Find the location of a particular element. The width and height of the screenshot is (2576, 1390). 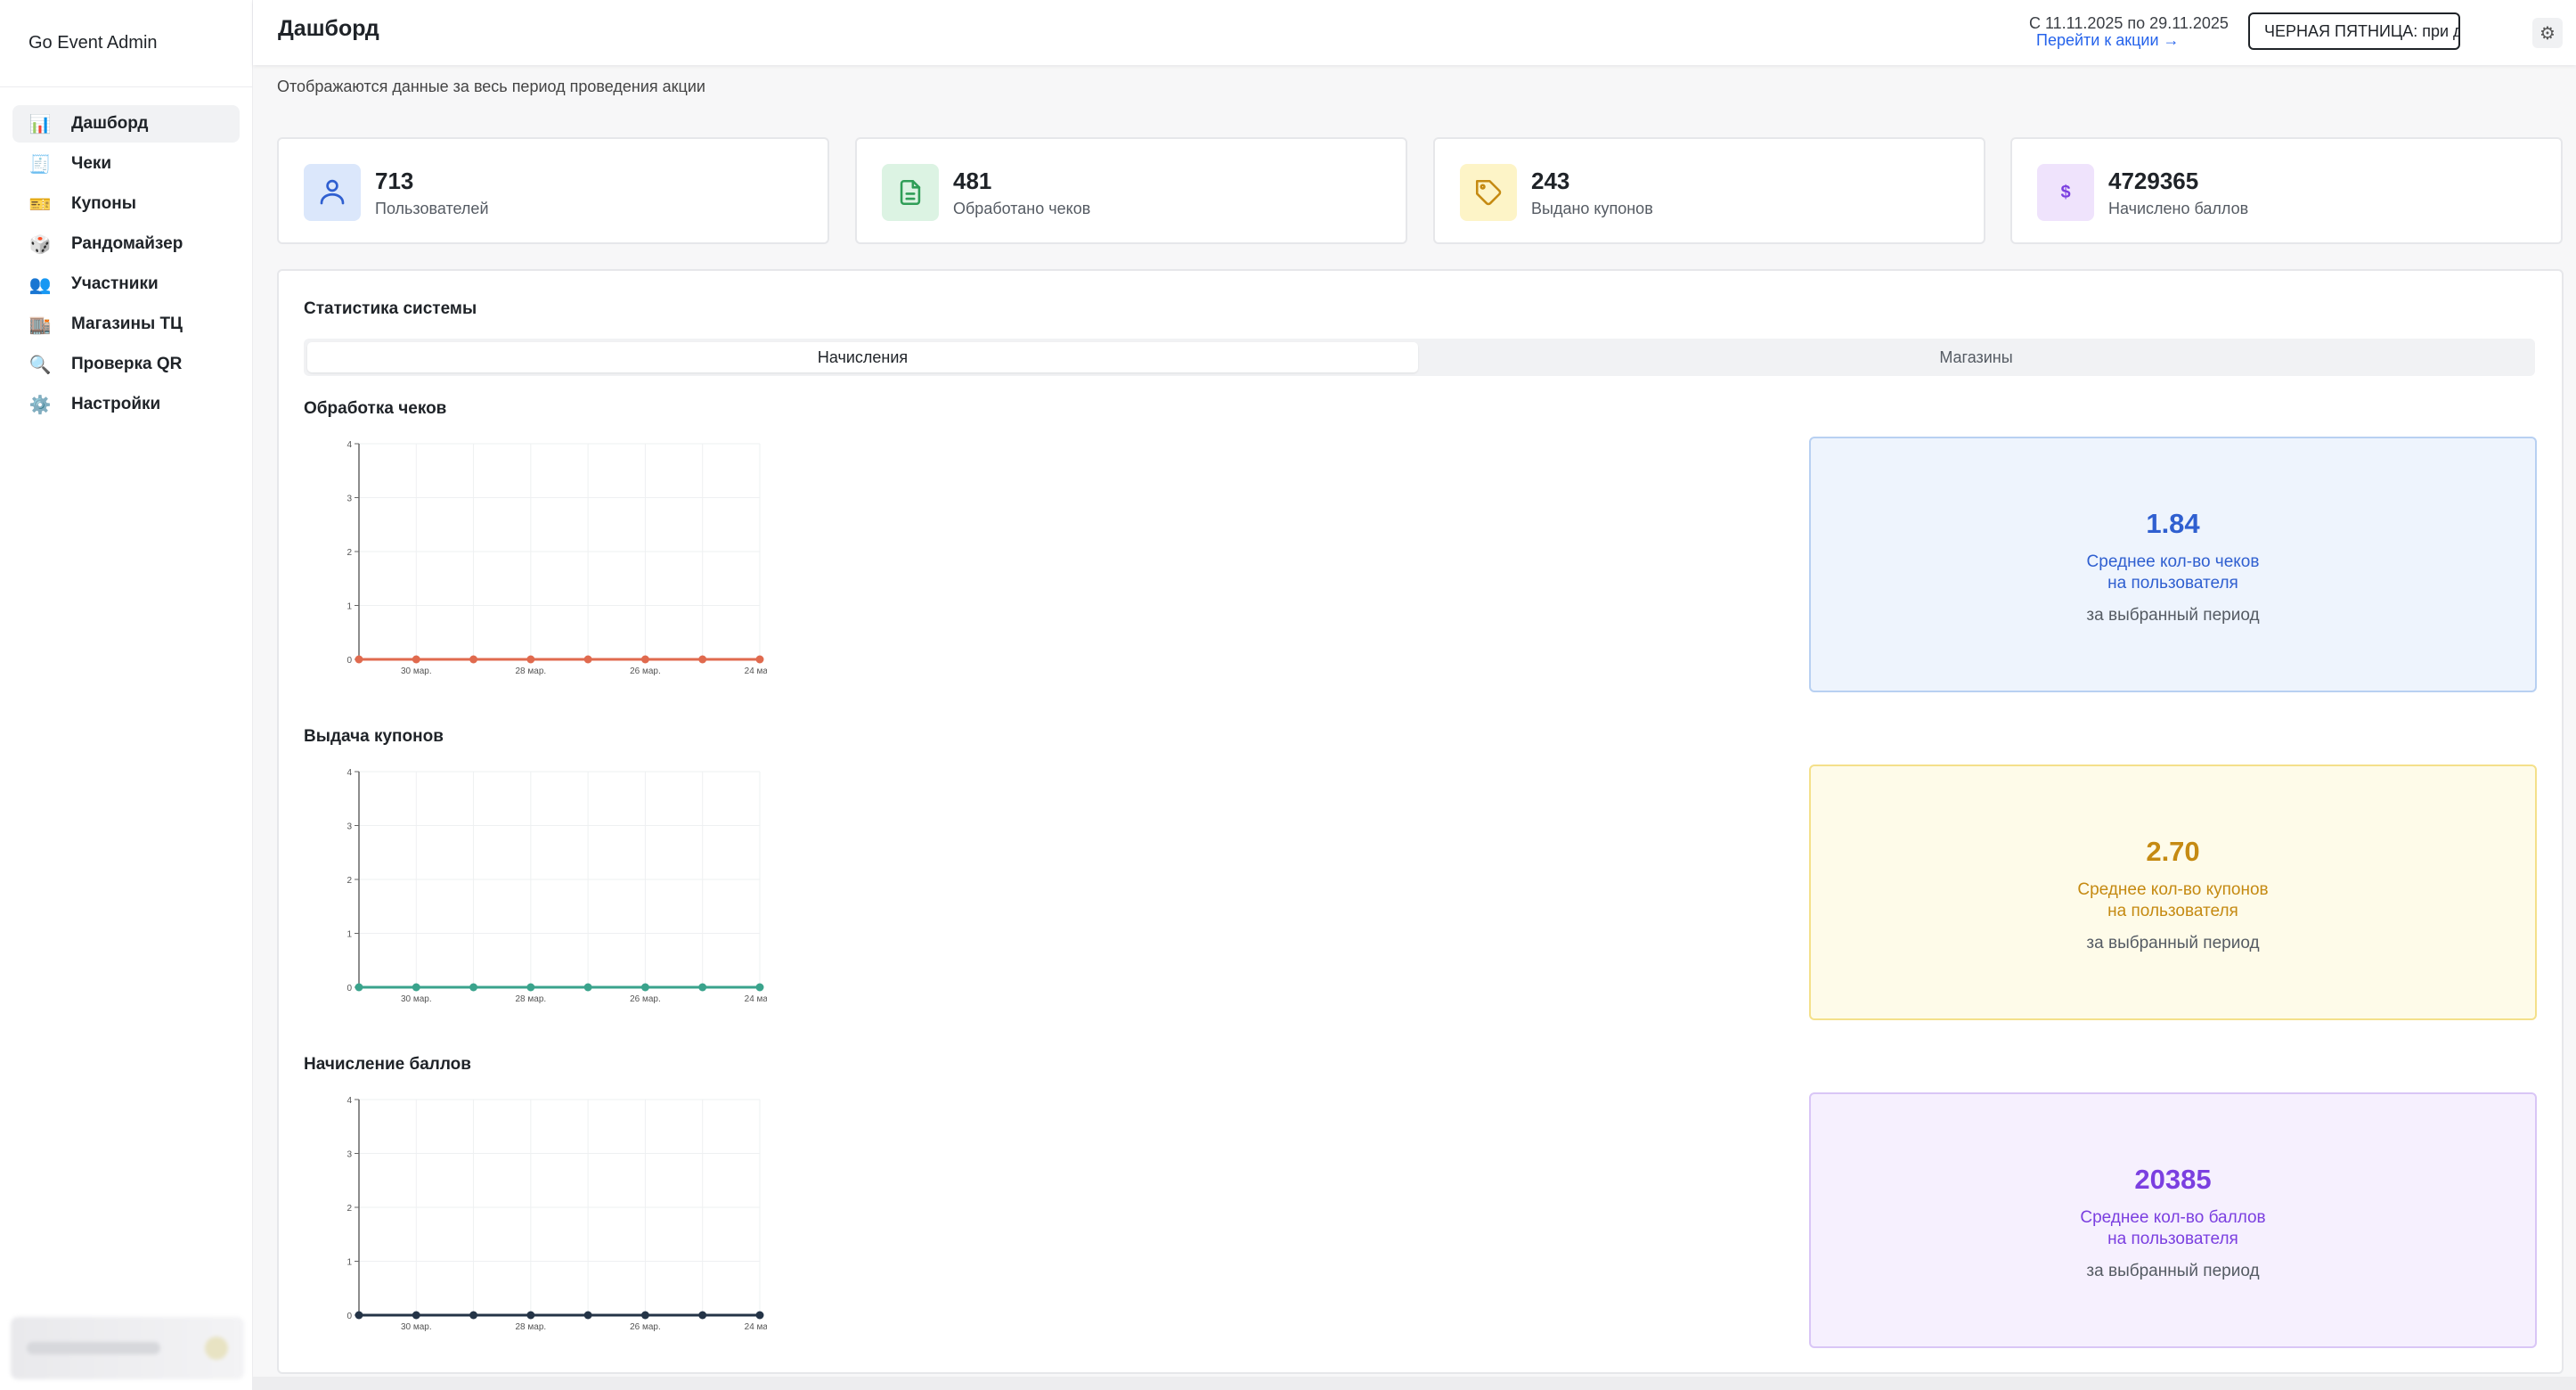

dice-icon: 🎲 is located at coordinates (41, 244).